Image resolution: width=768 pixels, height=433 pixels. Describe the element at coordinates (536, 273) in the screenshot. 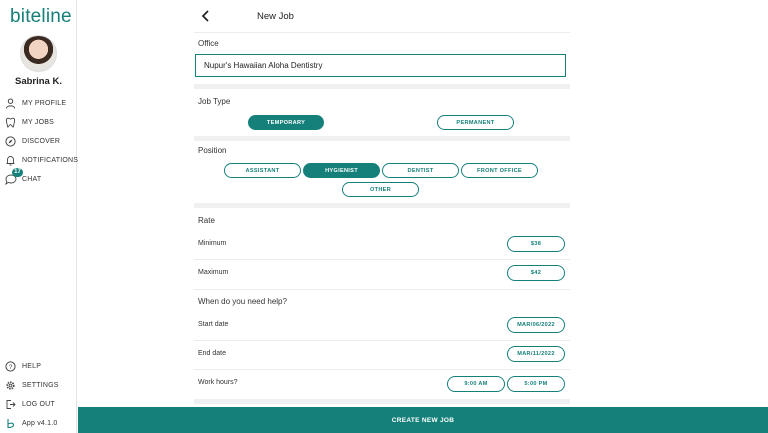

I see `rate-maximum-value: $42` at that location.